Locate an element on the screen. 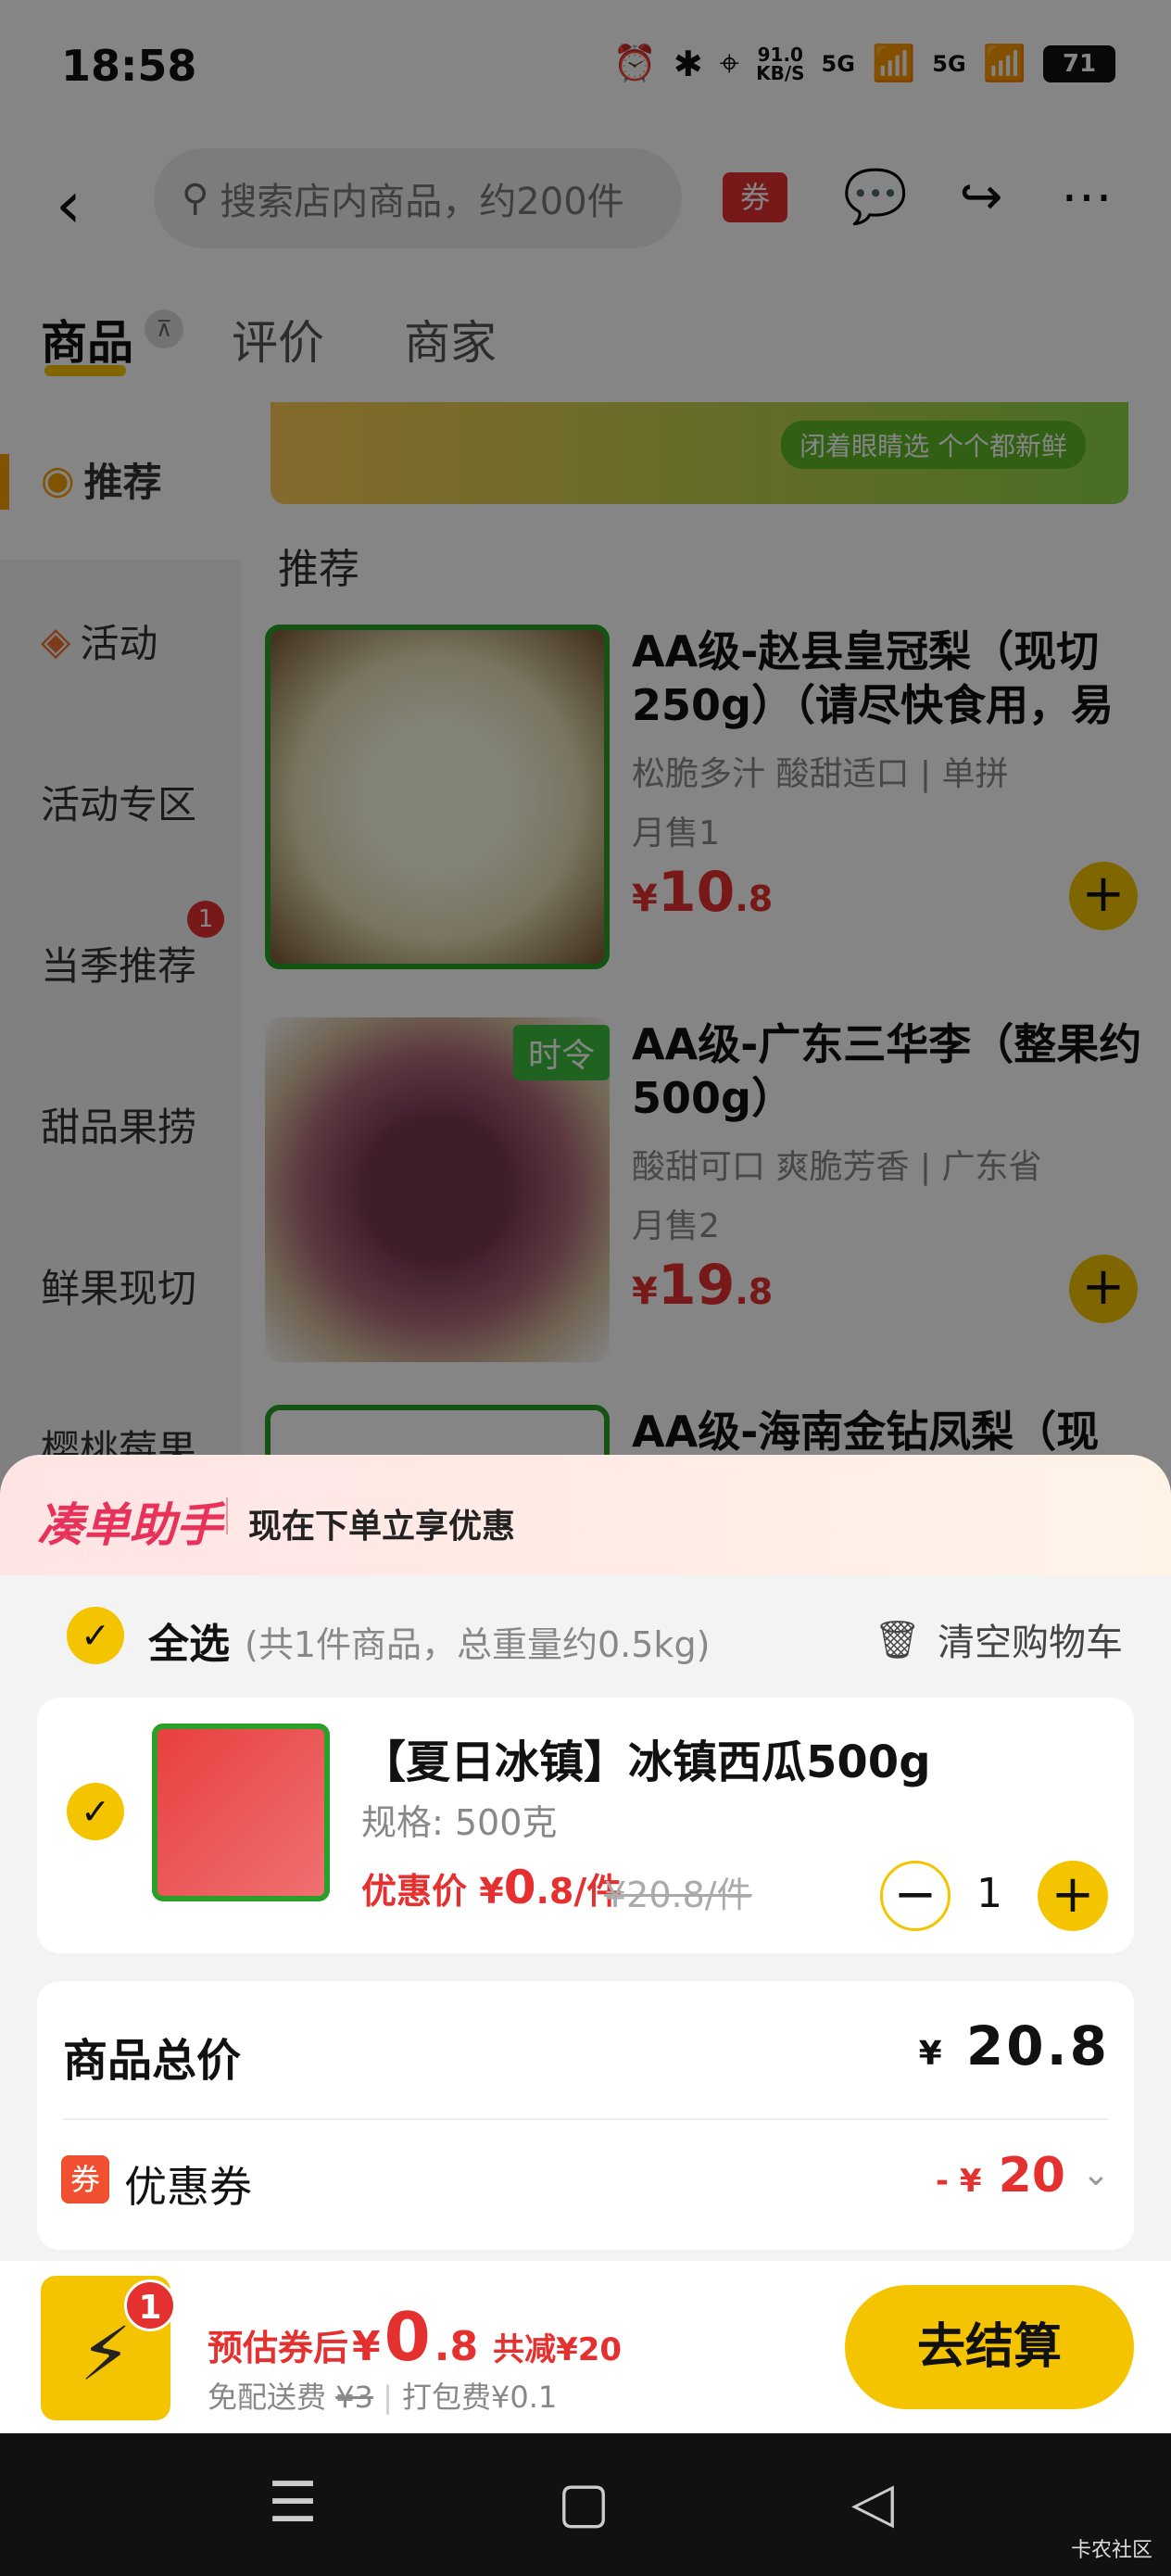 The height and width of the screenshot is (2576, 1171). total-symbol: ¥ is located at coordinates (932, 2054).